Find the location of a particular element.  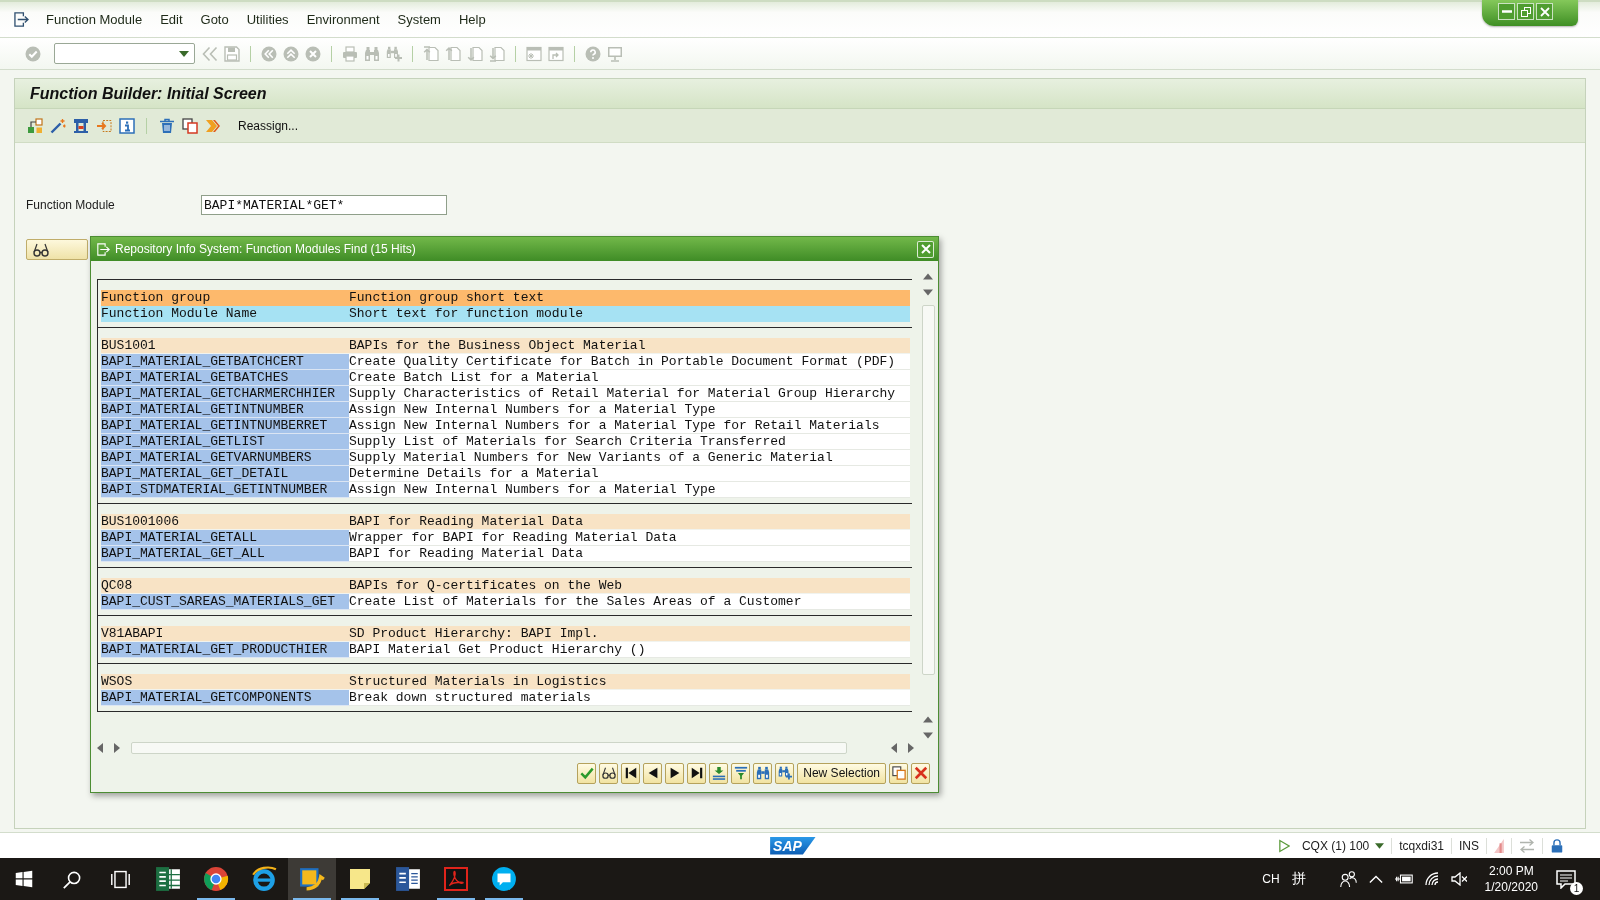

binoculars-icon is located at coordinates (762, 773).